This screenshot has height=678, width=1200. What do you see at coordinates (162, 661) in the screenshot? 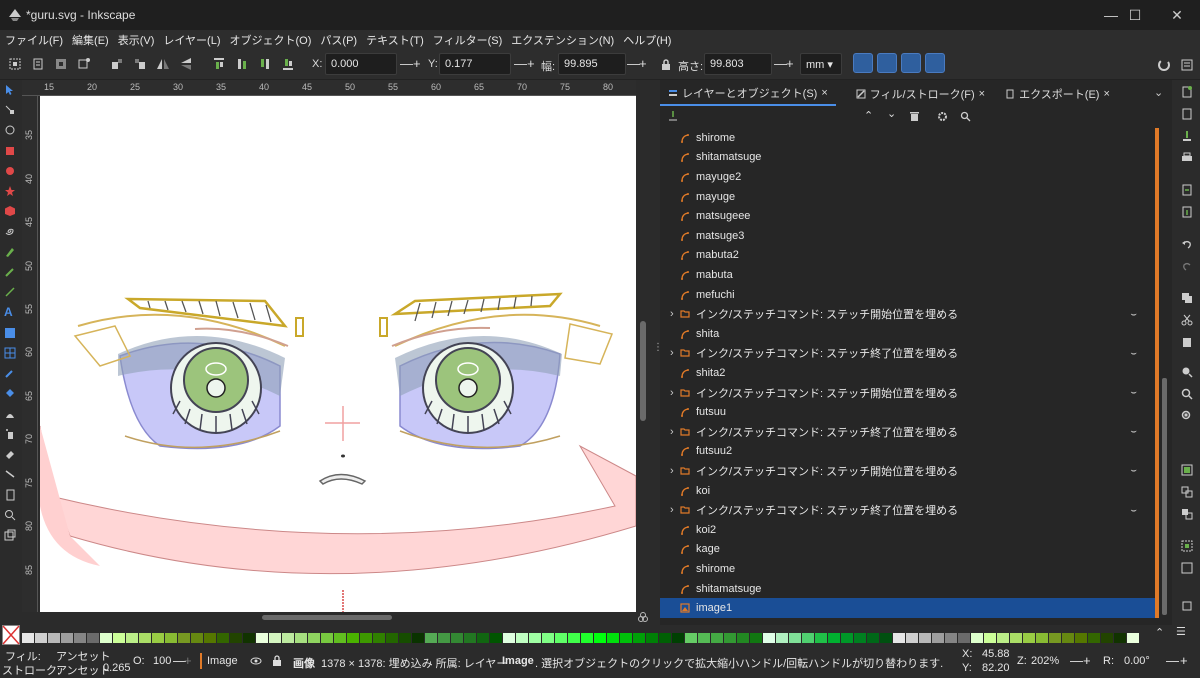
I see `opacity-value: 100` at bounding box center [162, 661].